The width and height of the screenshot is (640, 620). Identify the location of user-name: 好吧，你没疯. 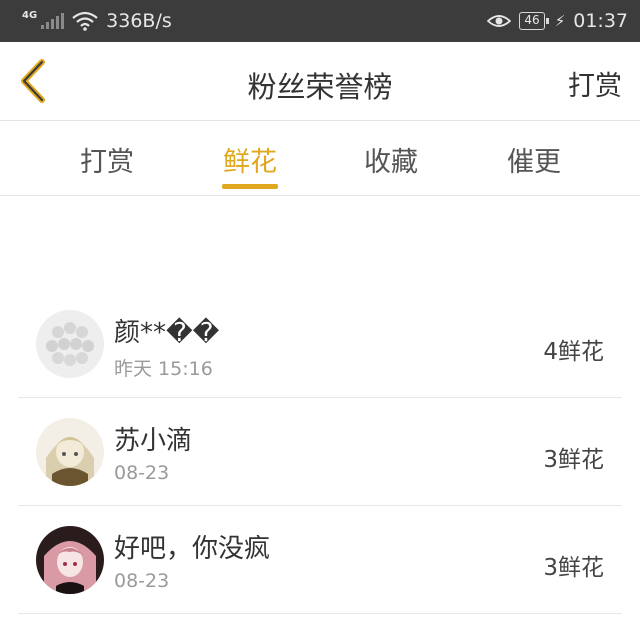
(192, 549).